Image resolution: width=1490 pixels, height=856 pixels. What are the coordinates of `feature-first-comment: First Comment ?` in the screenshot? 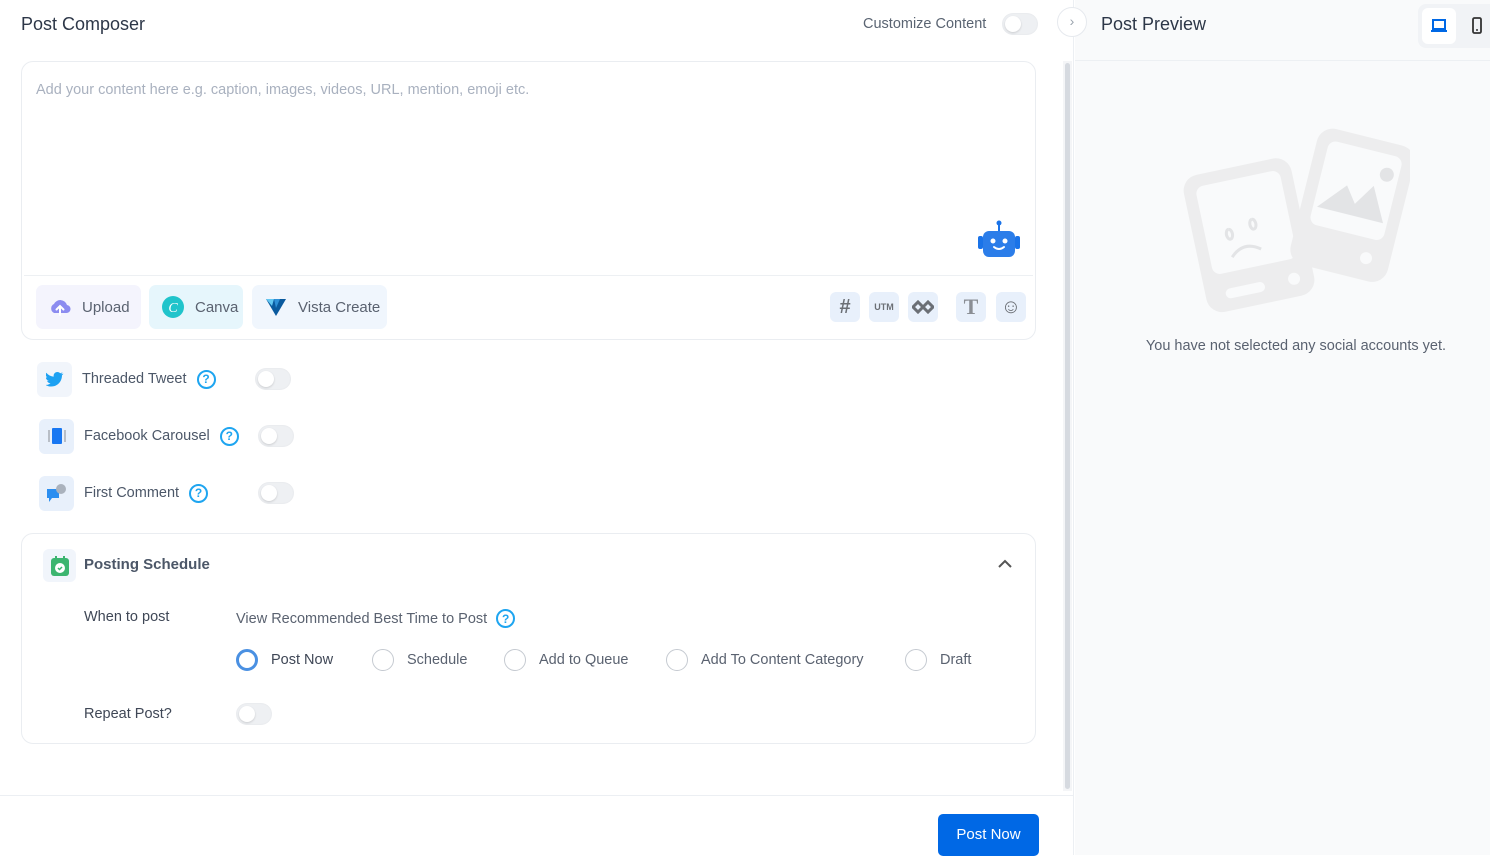 It's located at (124, 493).